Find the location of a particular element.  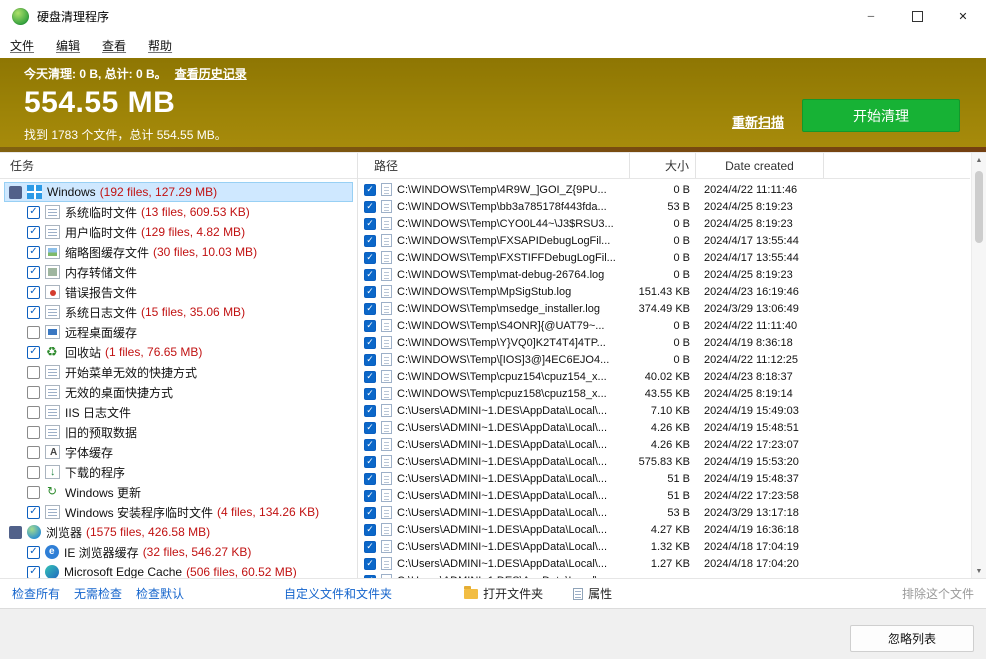

ignore-list-button: 忽略列表 is located at coordinates (912, 638).